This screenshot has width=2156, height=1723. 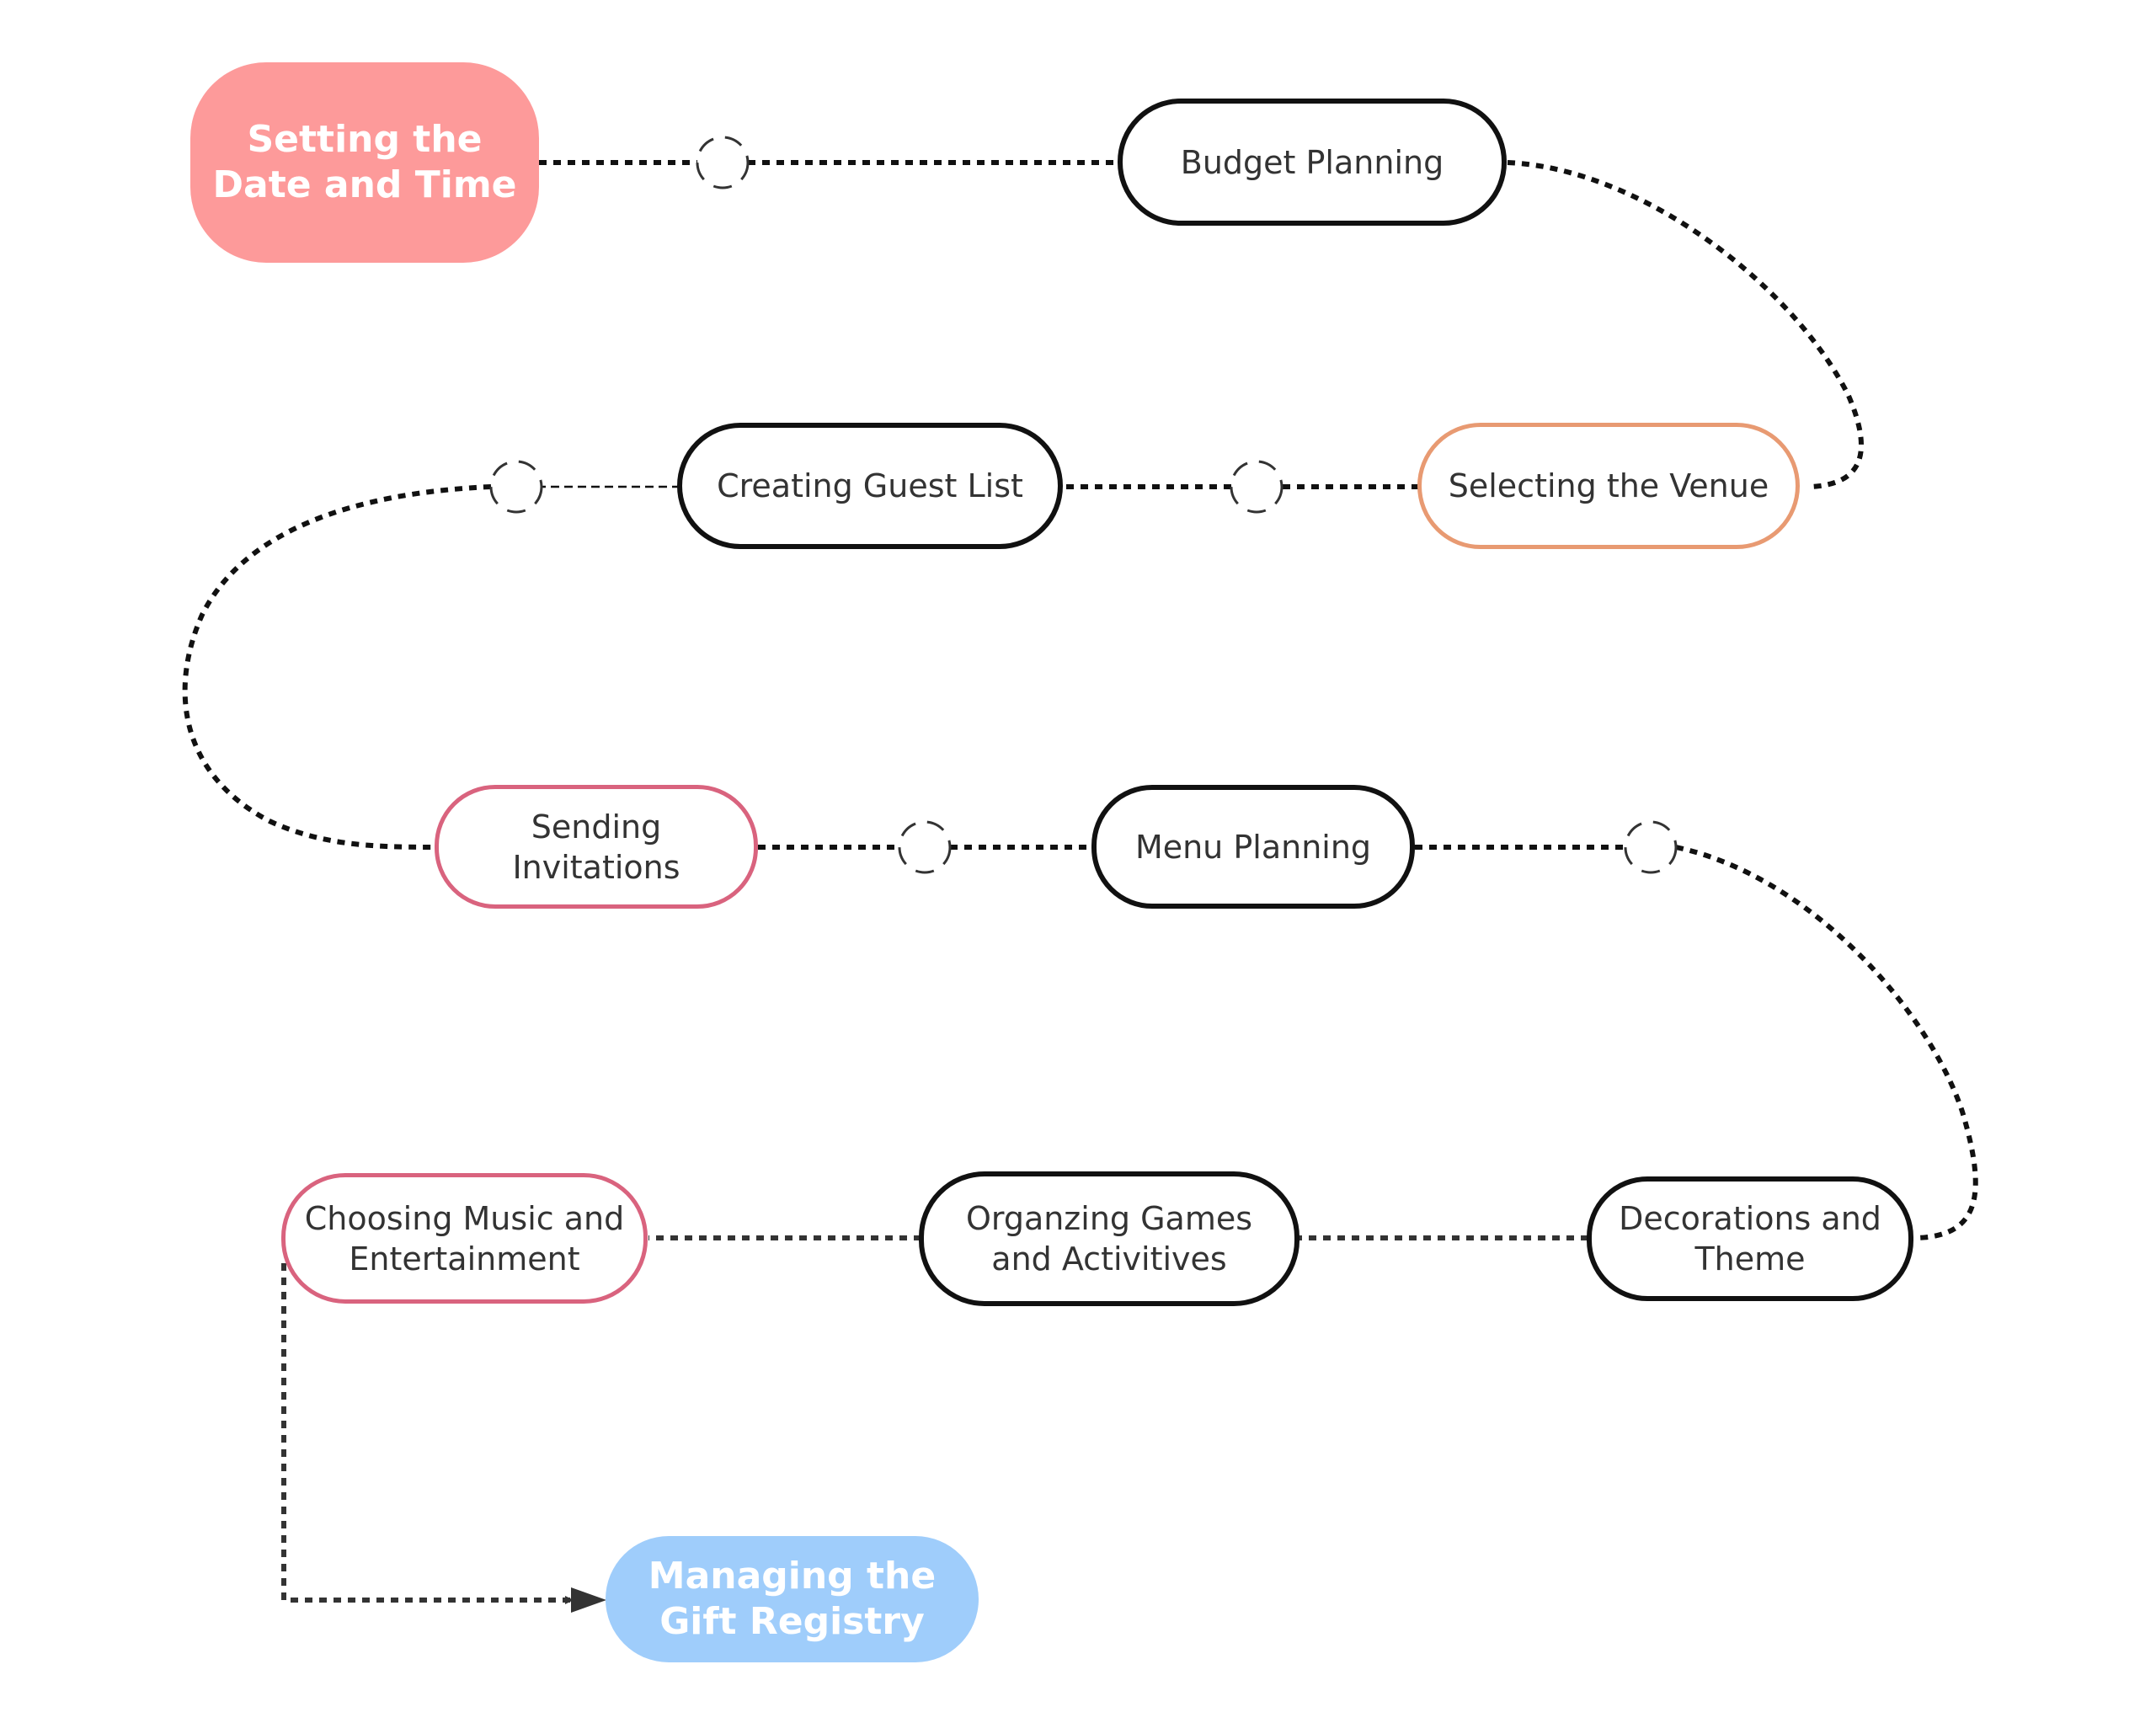 I want to click on edge-guestlist-to-invitations-curve, so click(x=337, y=667).